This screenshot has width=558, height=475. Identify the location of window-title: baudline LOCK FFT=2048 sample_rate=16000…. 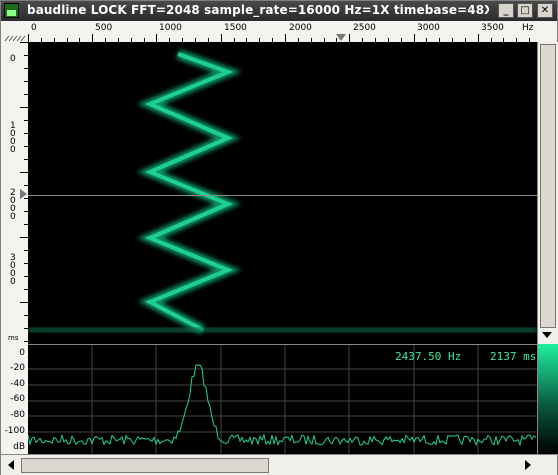
(258, 10).